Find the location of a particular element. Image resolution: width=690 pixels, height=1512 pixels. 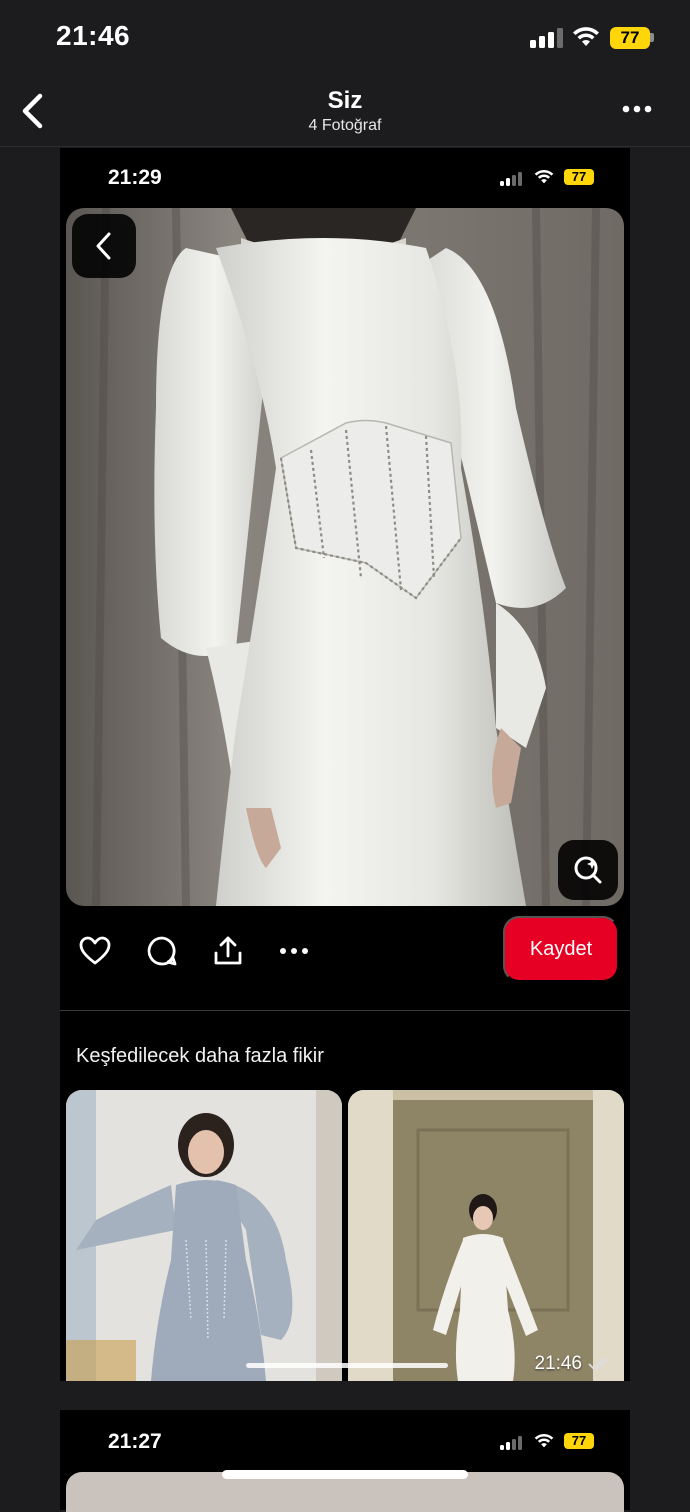

inner-status-time-2: 21:27 is located at coordinates (135, 1441).